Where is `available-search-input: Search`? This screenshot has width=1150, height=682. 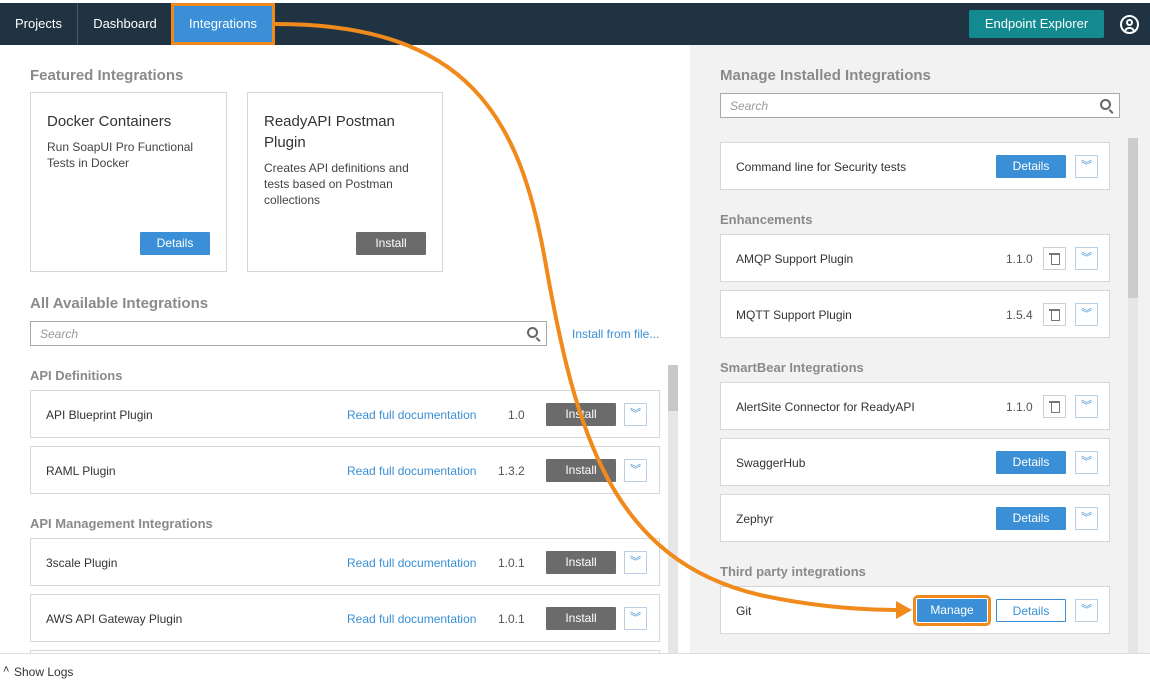
available-search-input: Search is located at coordinates (288, 333).